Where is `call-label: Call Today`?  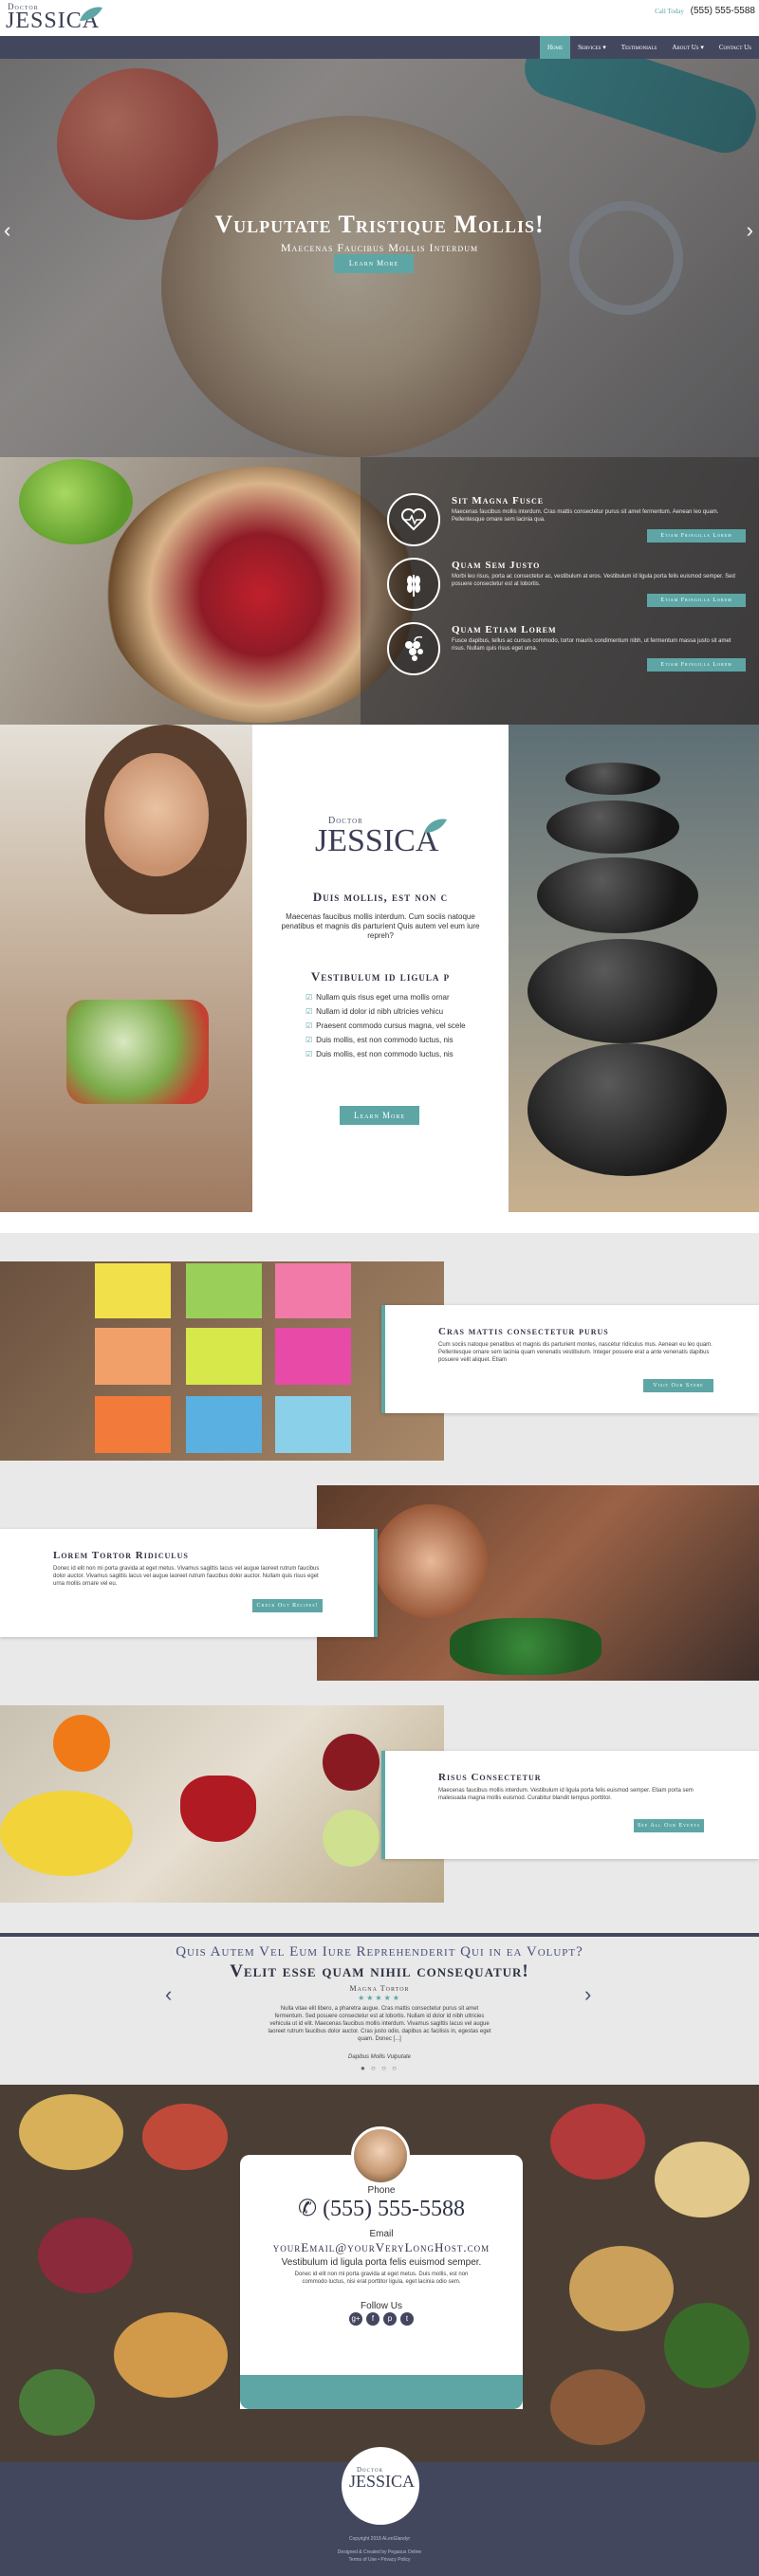
call-label: Call Today is located at coordinates (669, 11).